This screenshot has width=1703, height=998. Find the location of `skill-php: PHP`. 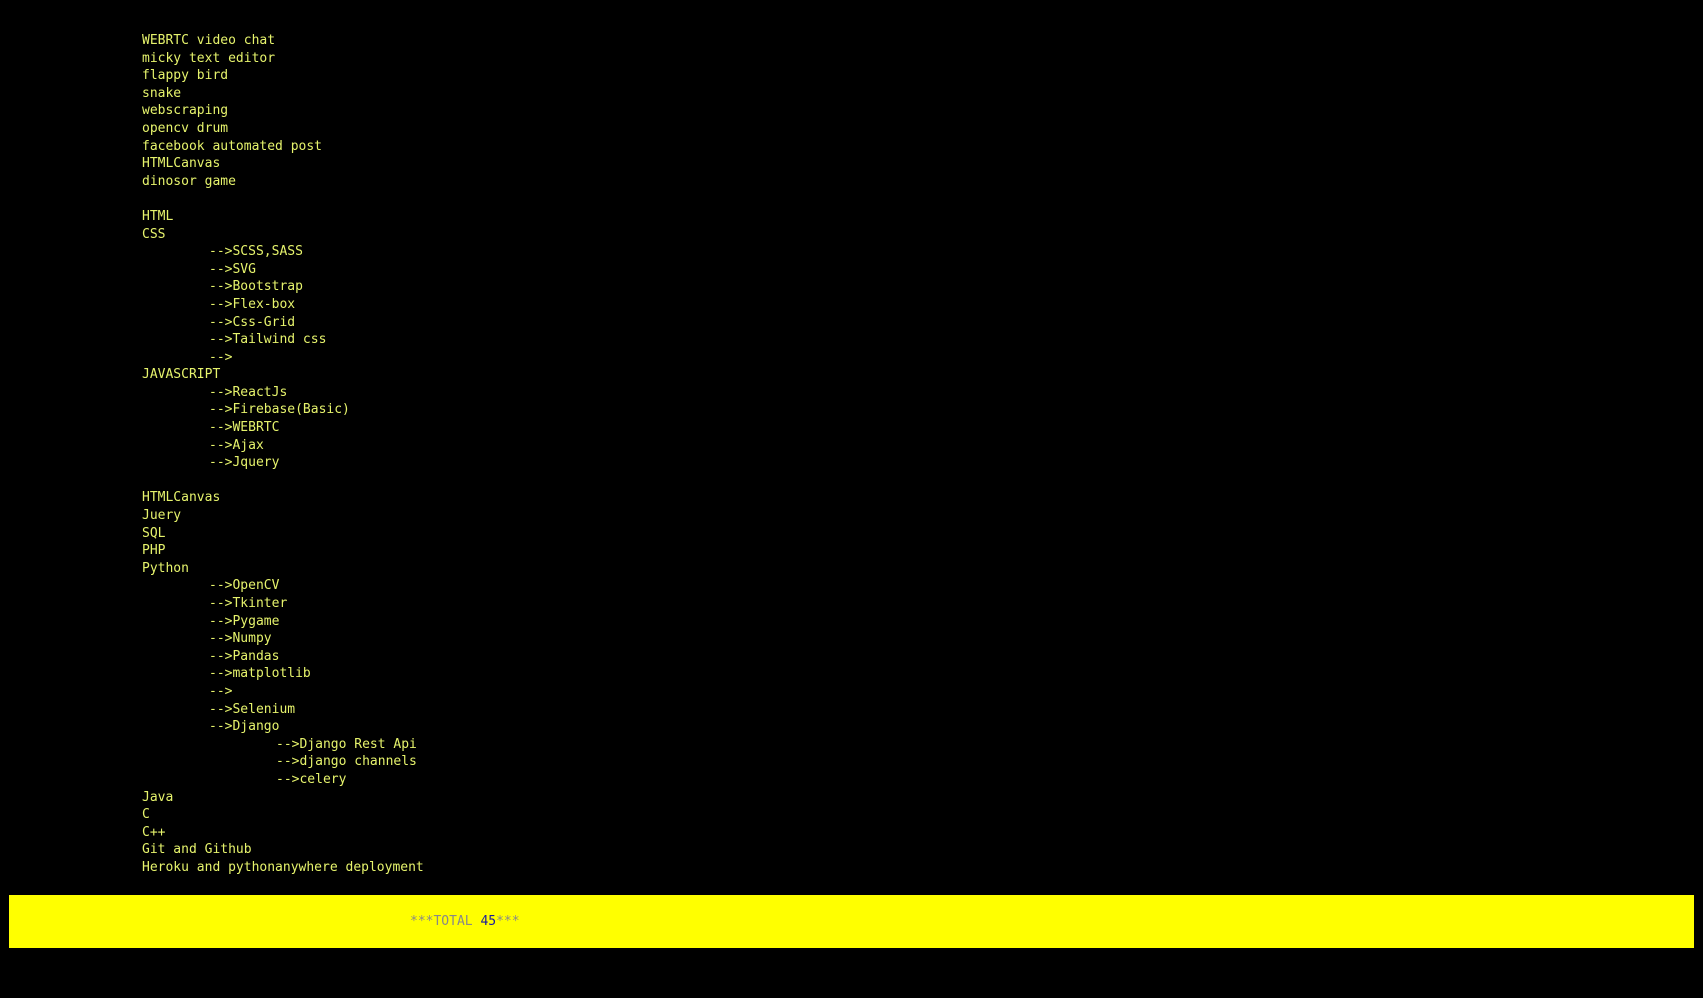

skill-php: PHP is located at coordinates (154, 551).